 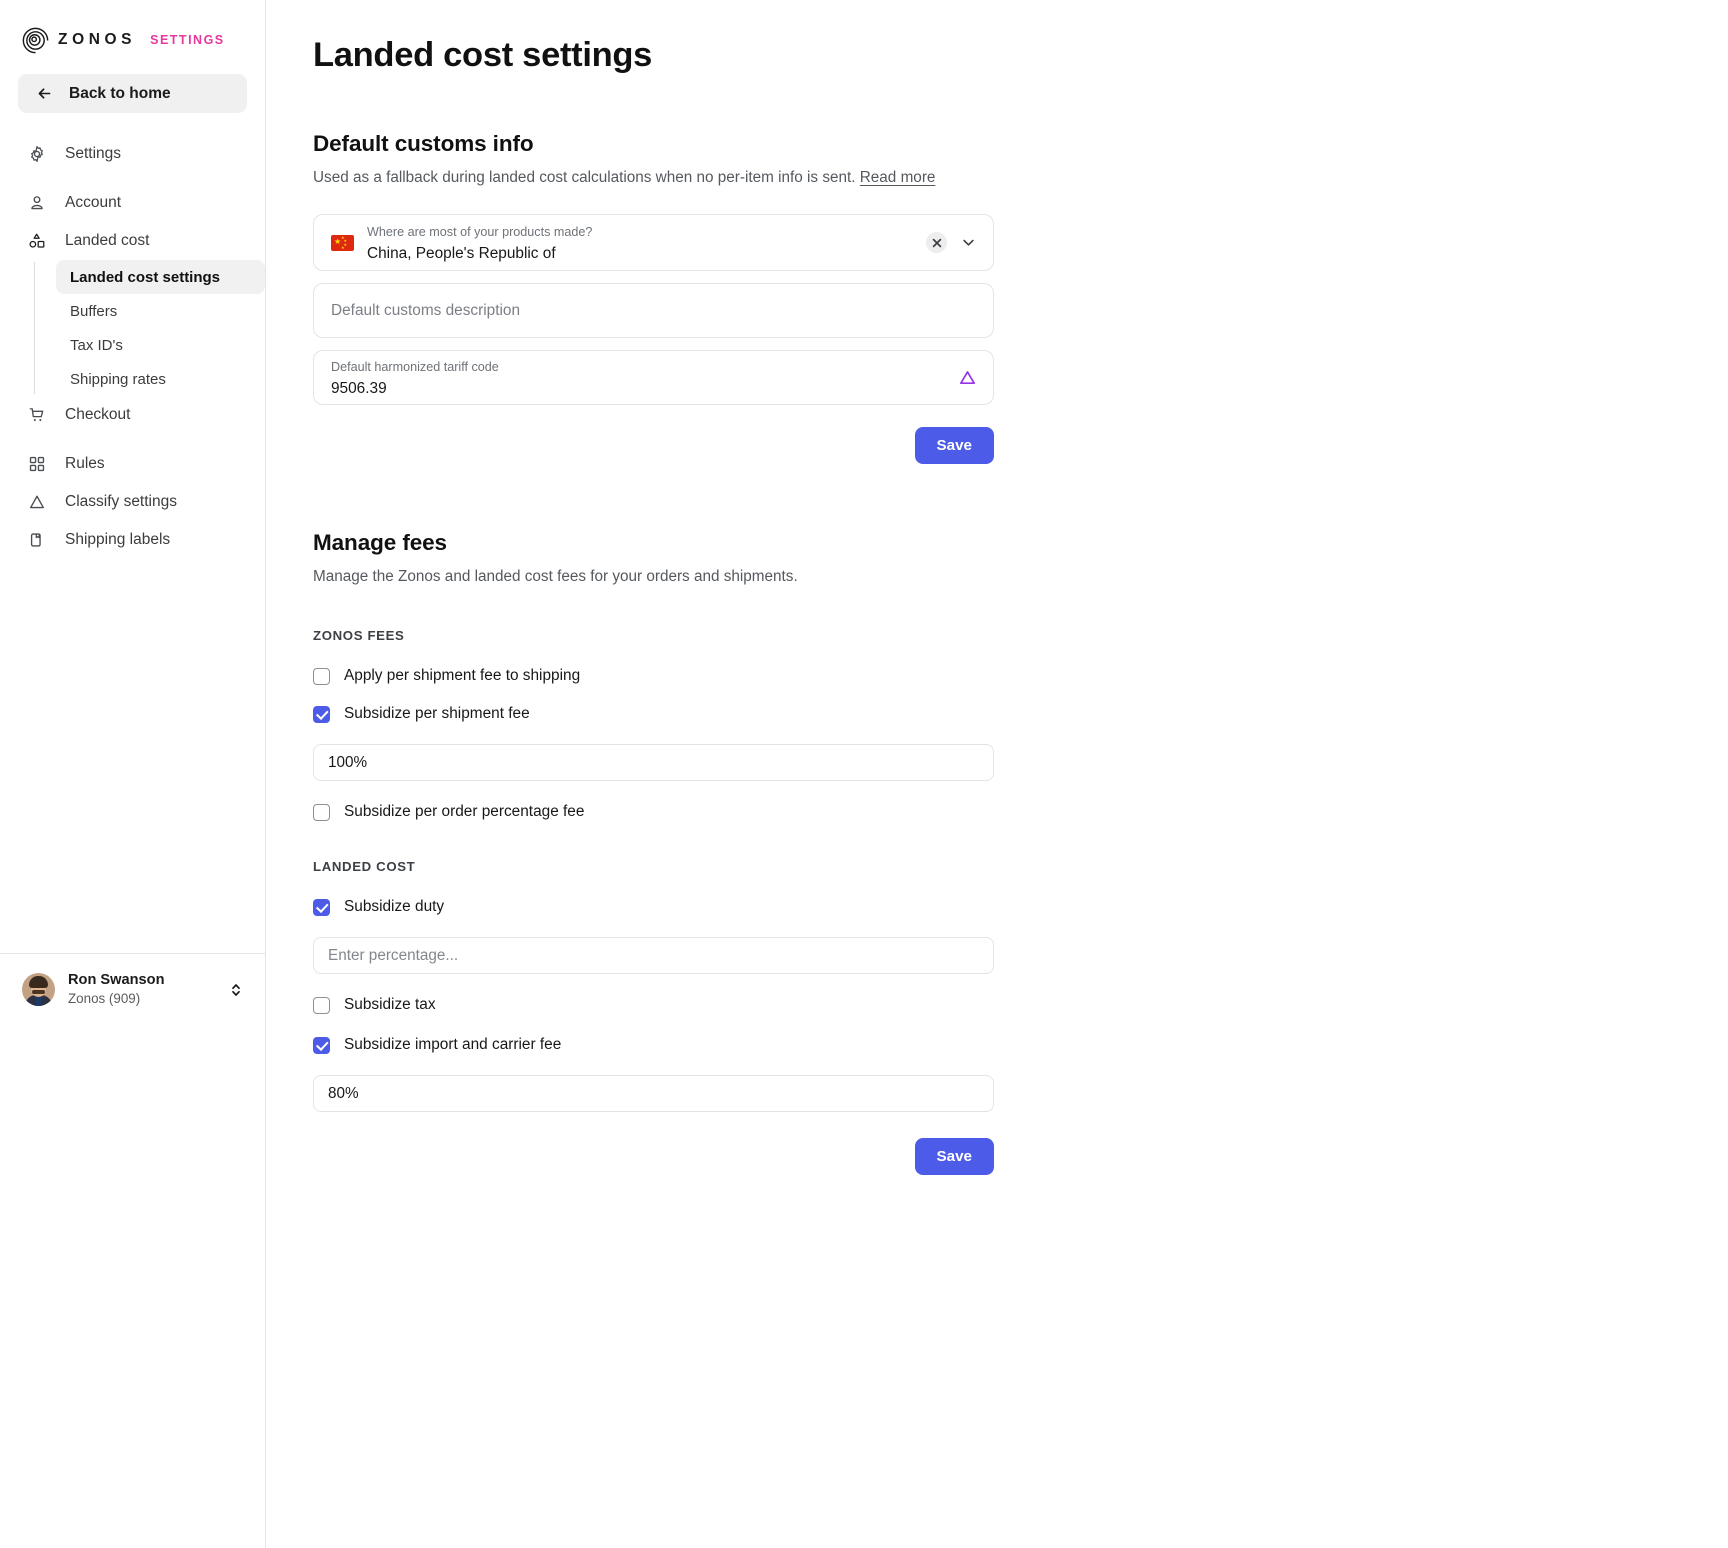 What do you see at coordinates (36, 415) in the screenshot?
I see `shopping-cart-icon` at bounding box center [36, 415].